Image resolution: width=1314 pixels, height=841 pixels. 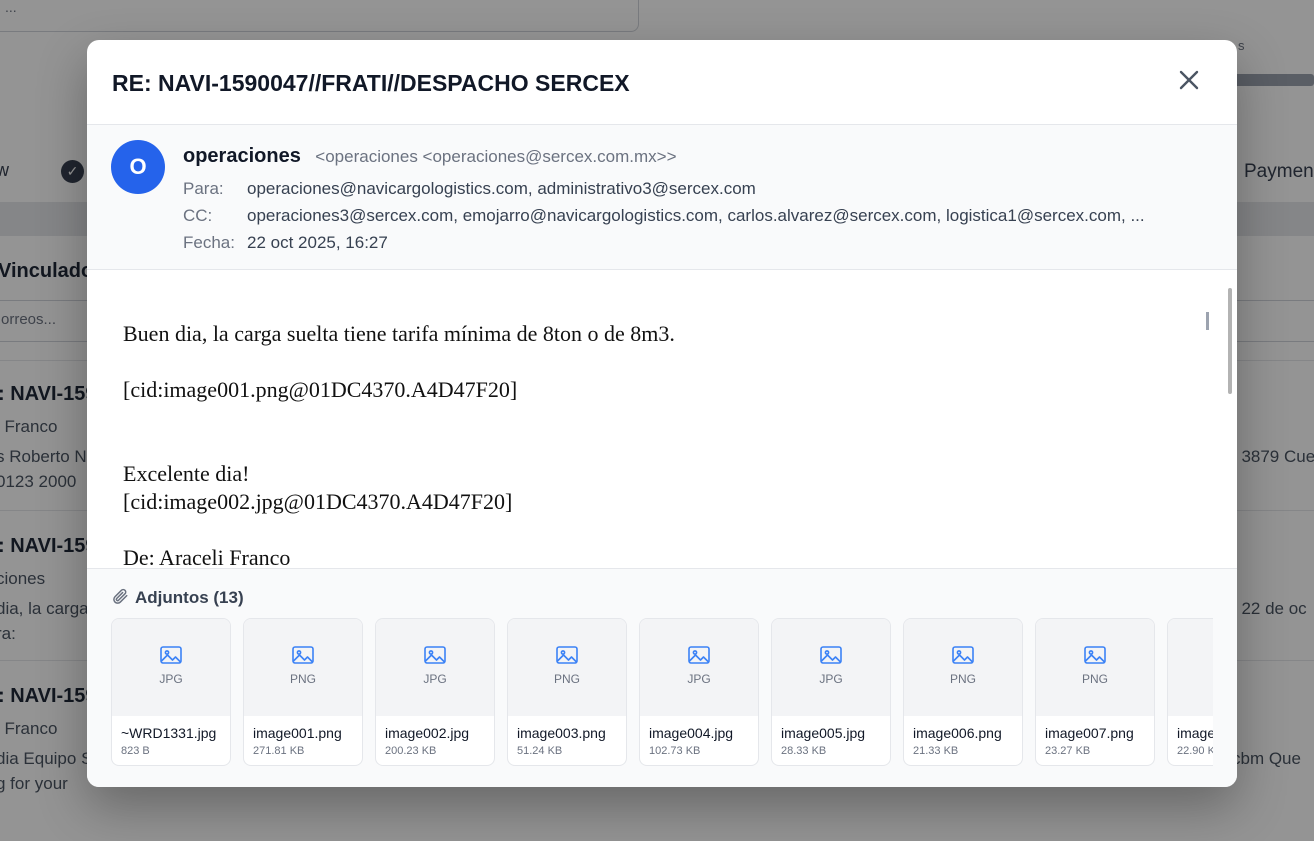 I want to click on attachment-card: image 22.90 K, so click(x=1190, y=692).